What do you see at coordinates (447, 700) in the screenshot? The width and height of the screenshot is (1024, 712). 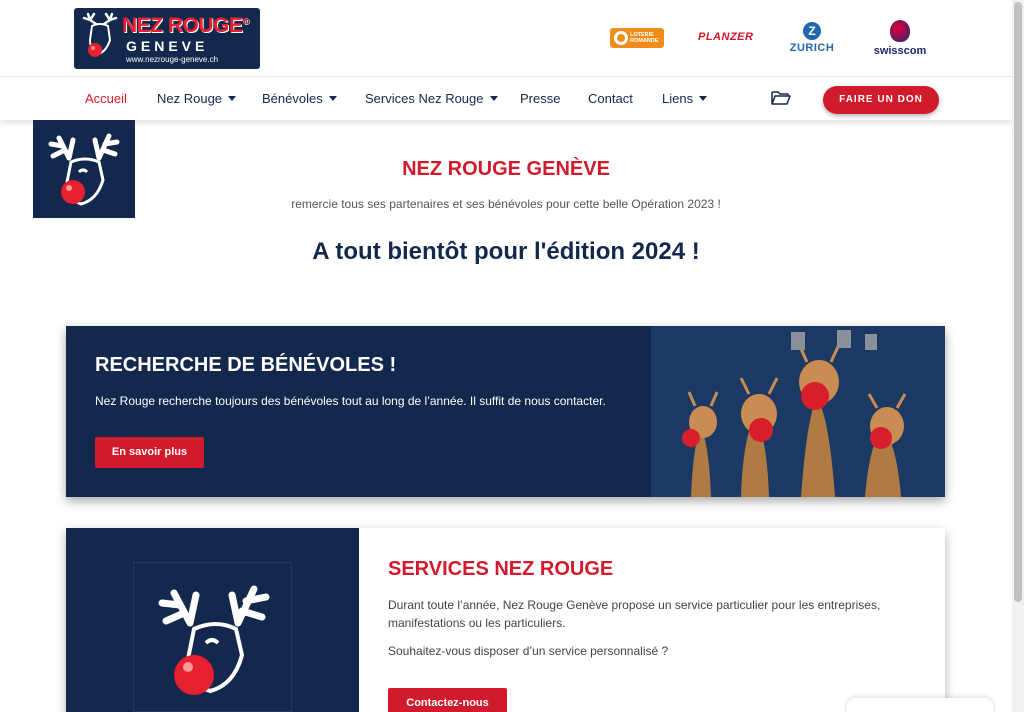 I see `contact-us-button: Contactez-nous` at bounding box center [447, 700].